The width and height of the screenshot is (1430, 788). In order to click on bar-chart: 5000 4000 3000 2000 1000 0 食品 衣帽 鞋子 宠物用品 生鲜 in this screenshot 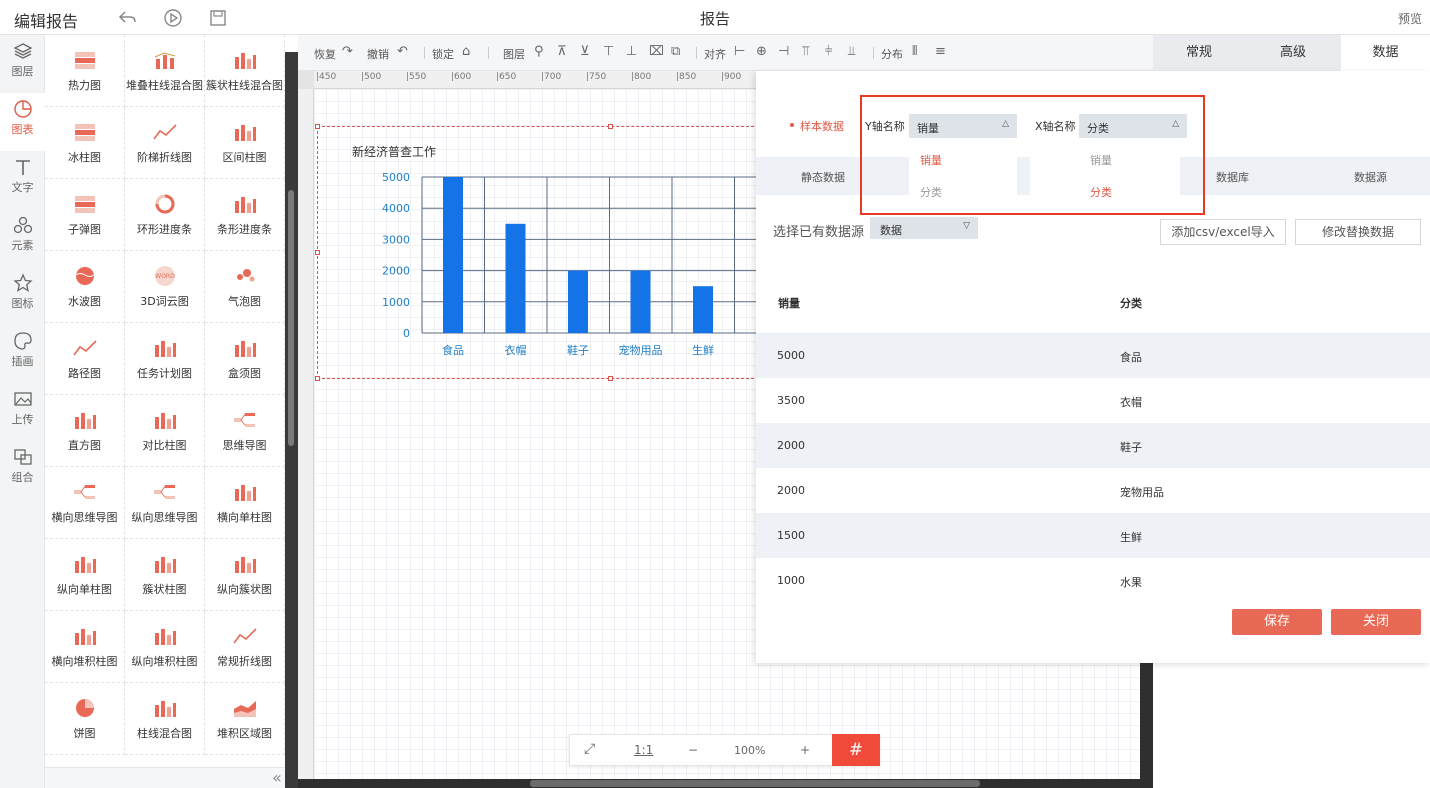, I will do `click(586, 265)`.